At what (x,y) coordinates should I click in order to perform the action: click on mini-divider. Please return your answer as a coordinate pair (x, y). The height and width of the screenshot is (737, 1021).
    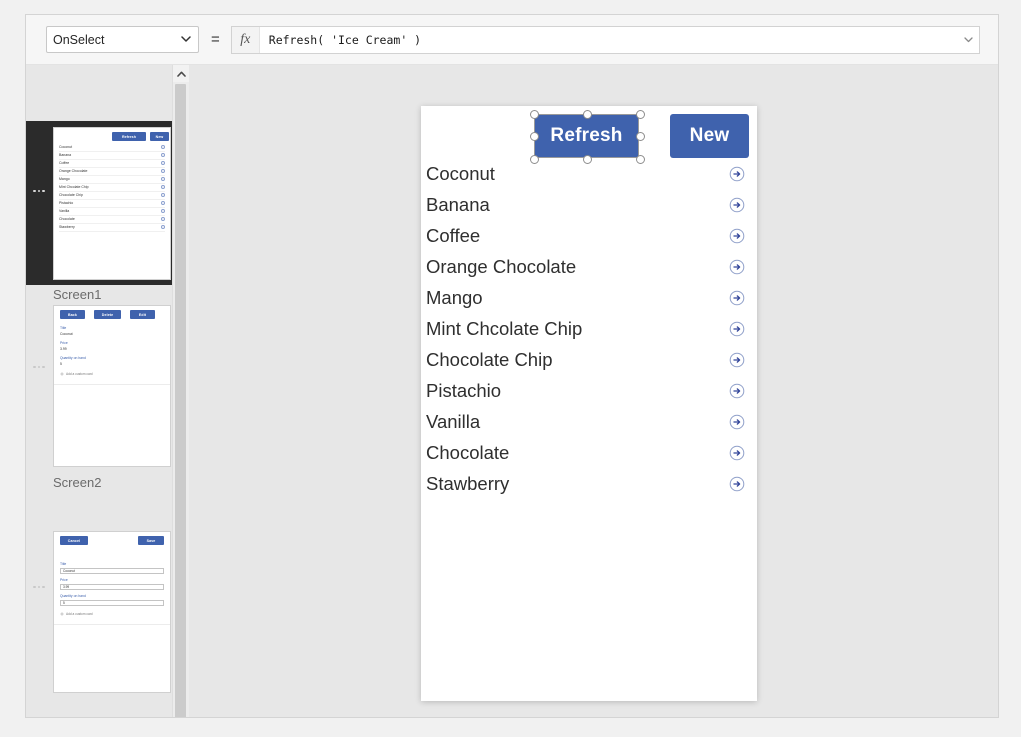
    Looking at the image, I should click on (112, 384).